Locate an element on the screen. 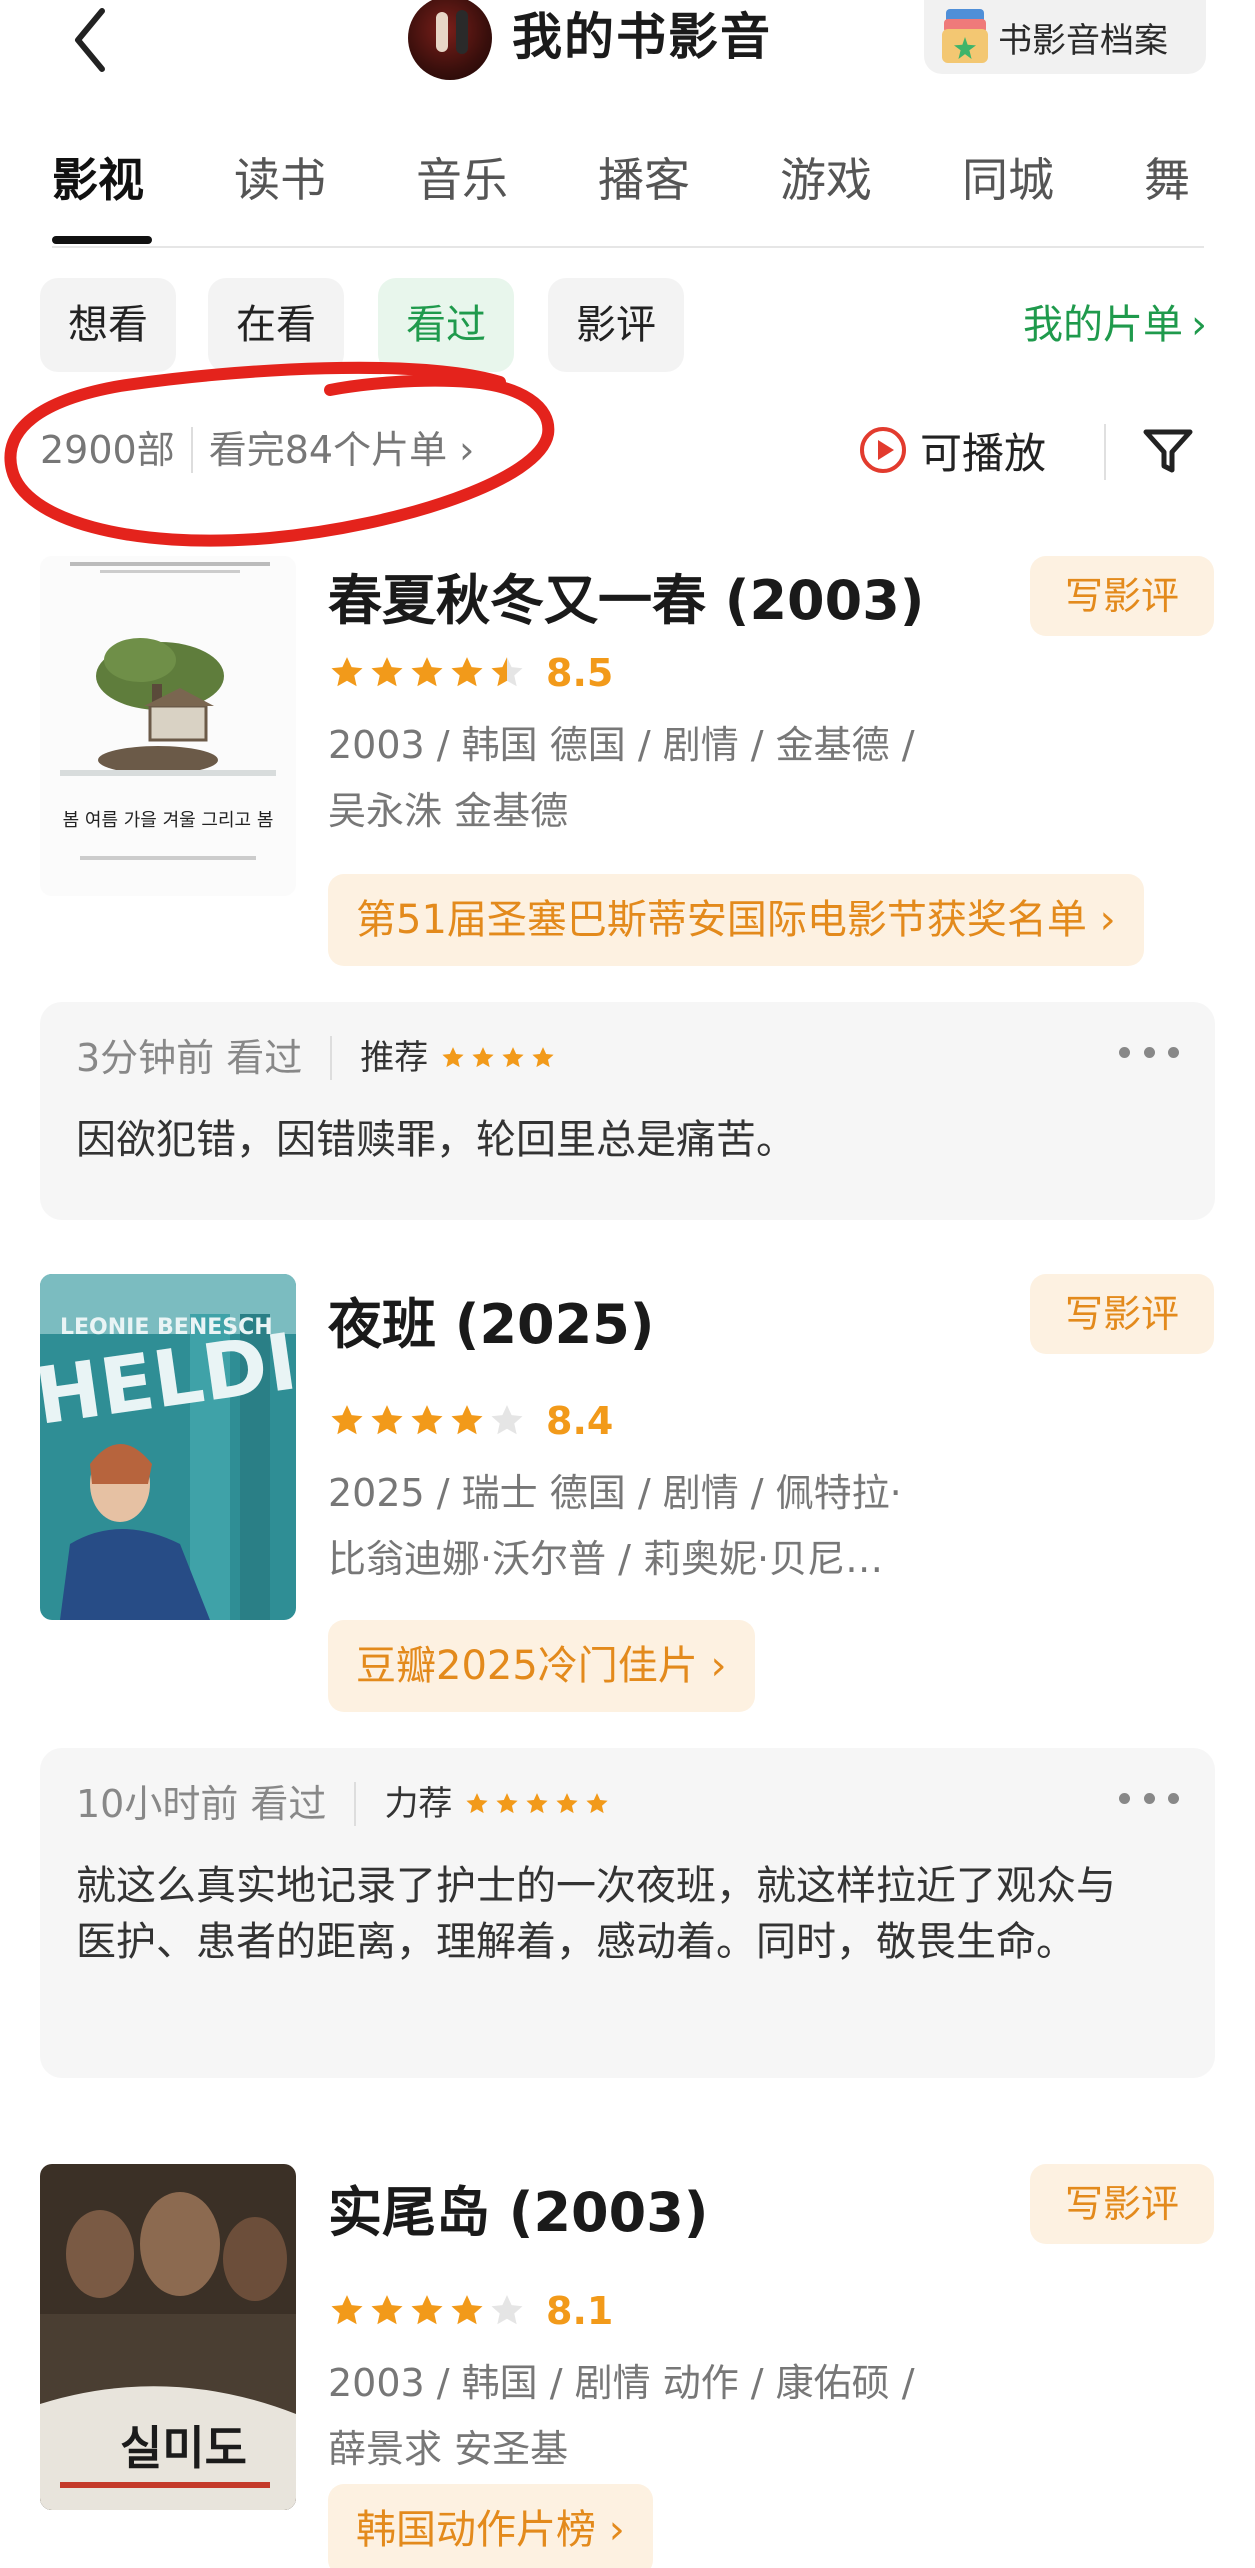  finished-lists-link: 看完84个片单 › is located at coordinates (342, 450).